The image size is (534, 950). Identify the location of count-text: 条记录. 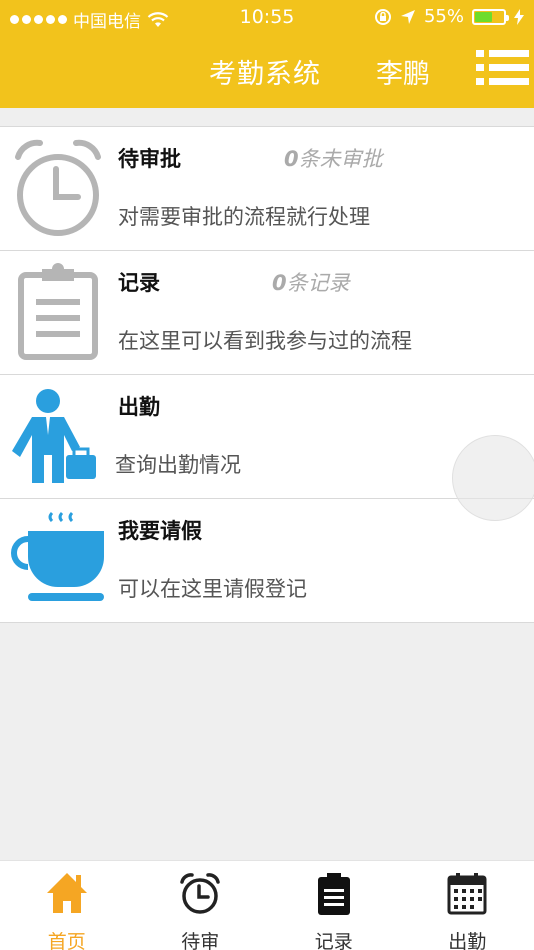
(318, 283).